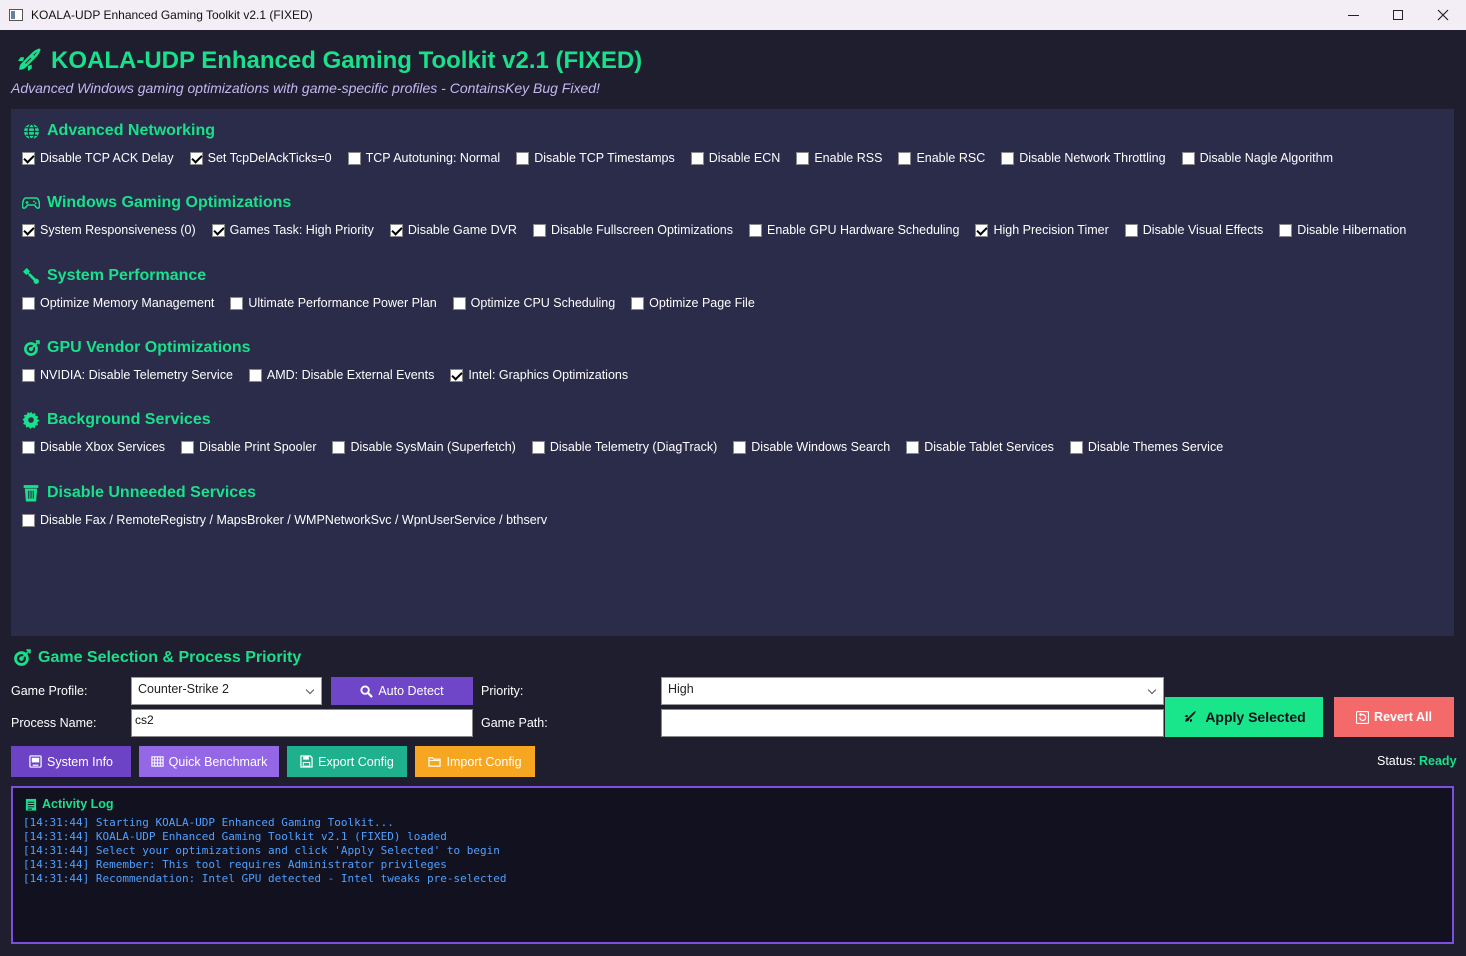 This screenshot has height=956, width=1466. What do you see at coordinates (333, 303) in the screenshot?
I see `option-ultimate-power-plan: Ultimate Performance Power Plan` at bounding box center [333, 303].